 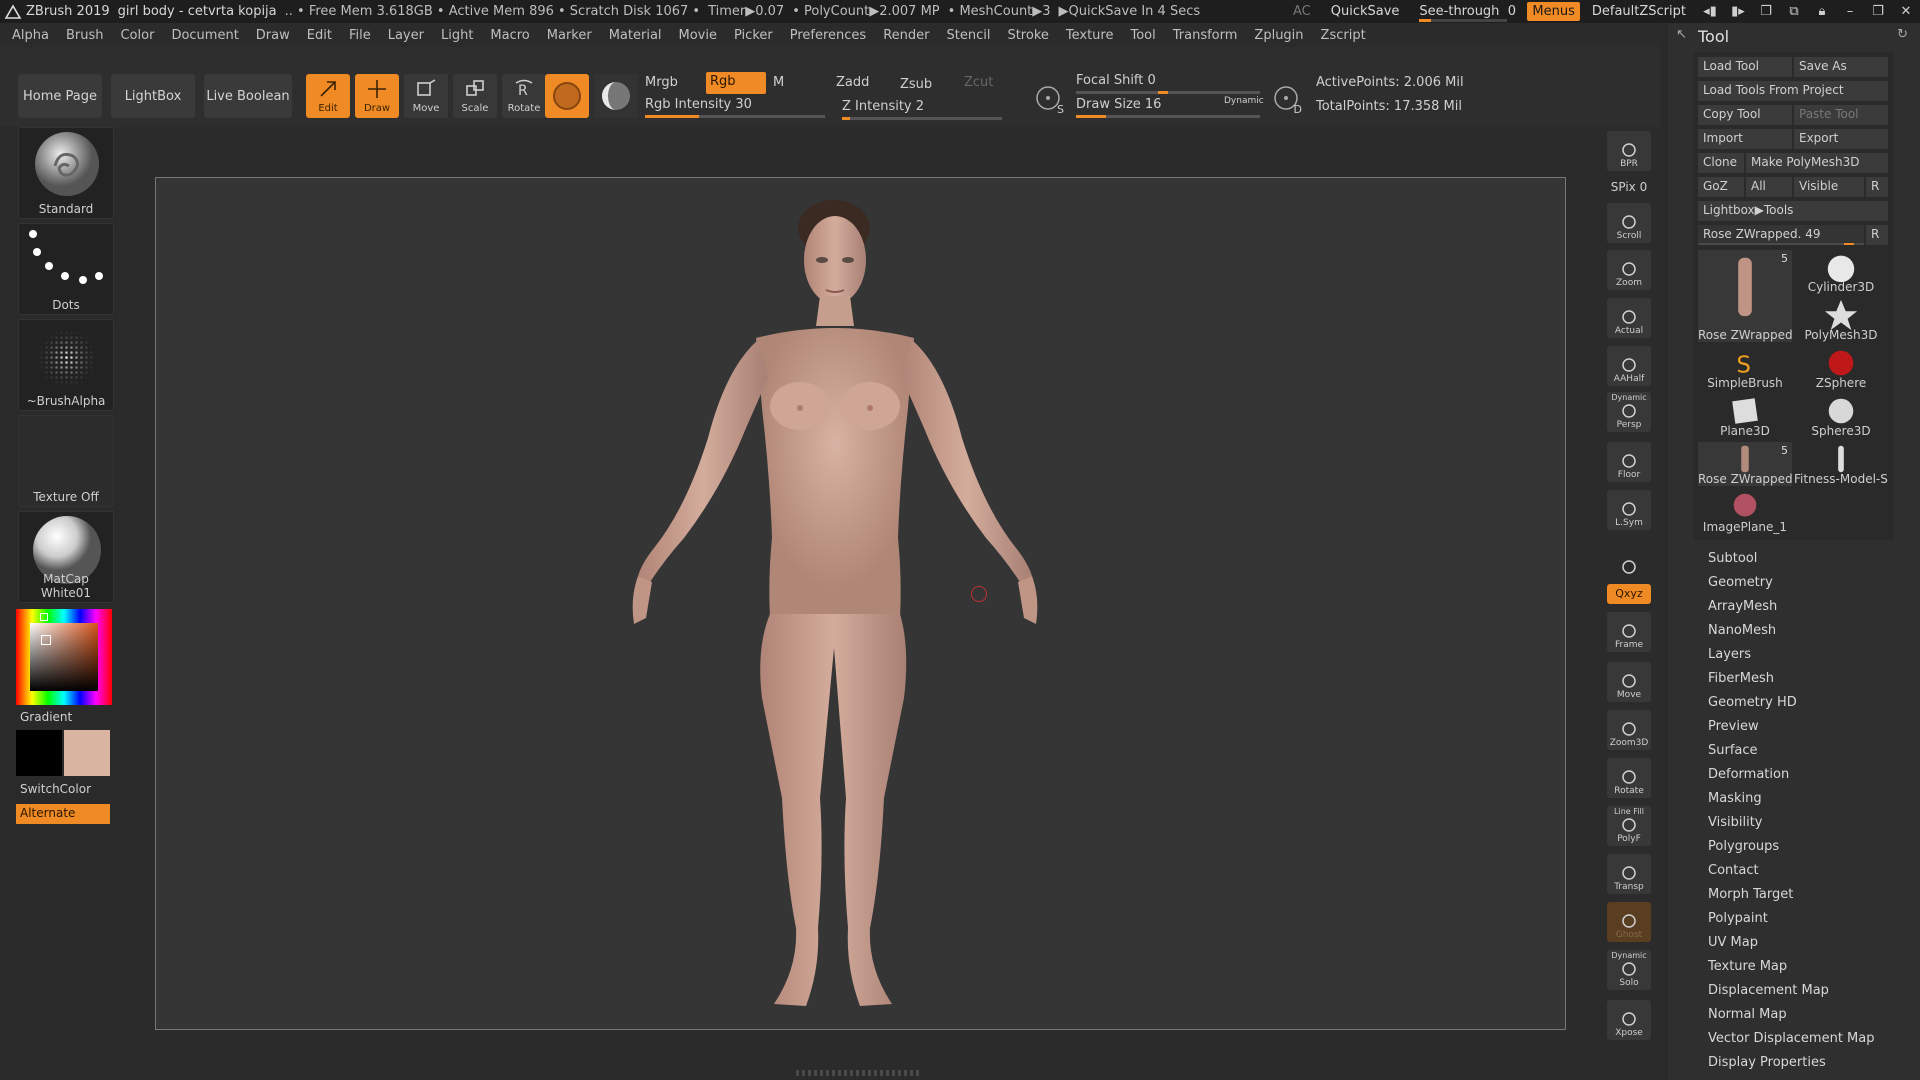 I want to click on primary-color-swatch, so click(x=39, y=753).